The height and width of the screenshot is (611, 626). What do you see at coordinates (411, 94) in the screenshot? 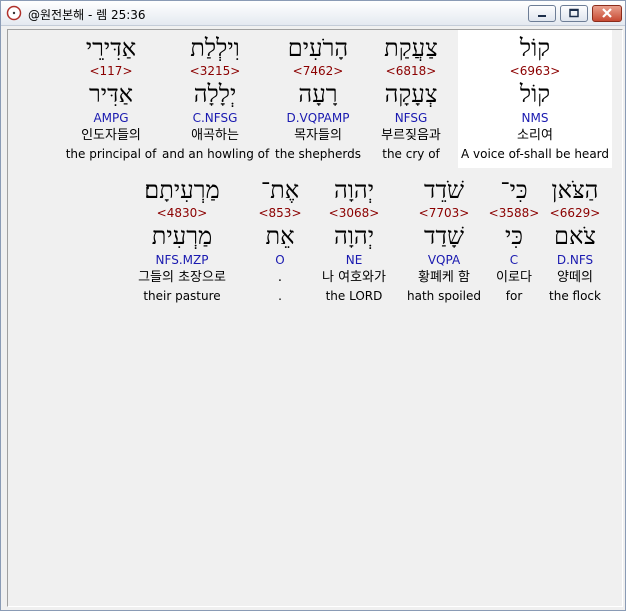
I see `hebrew-lemma: צְעָקָה` at bounding box center [411, 94].